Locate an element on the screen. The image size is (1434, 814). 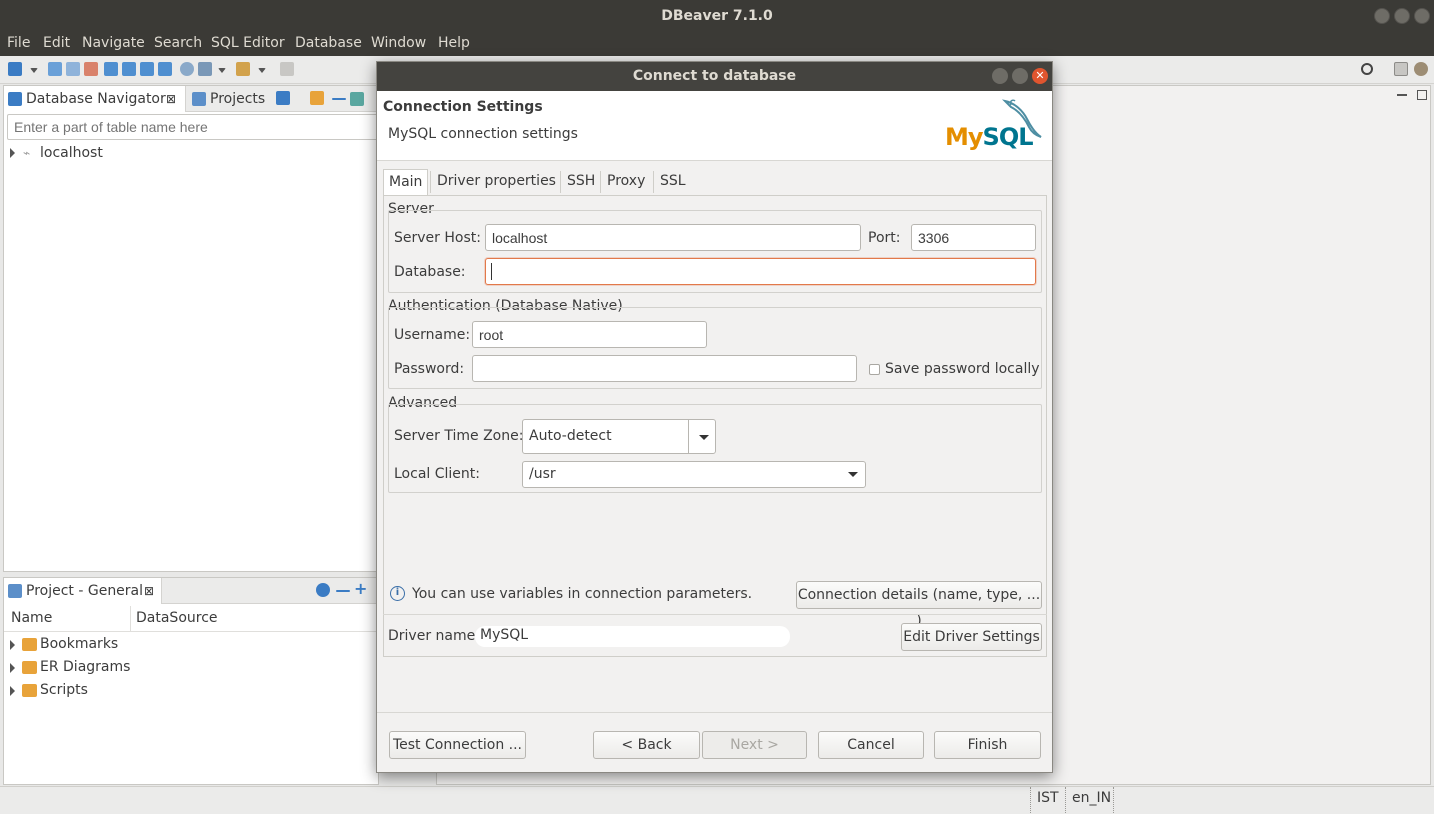
tree-item-localhost: ⌁ localhost is located at coordinates (110, 154).